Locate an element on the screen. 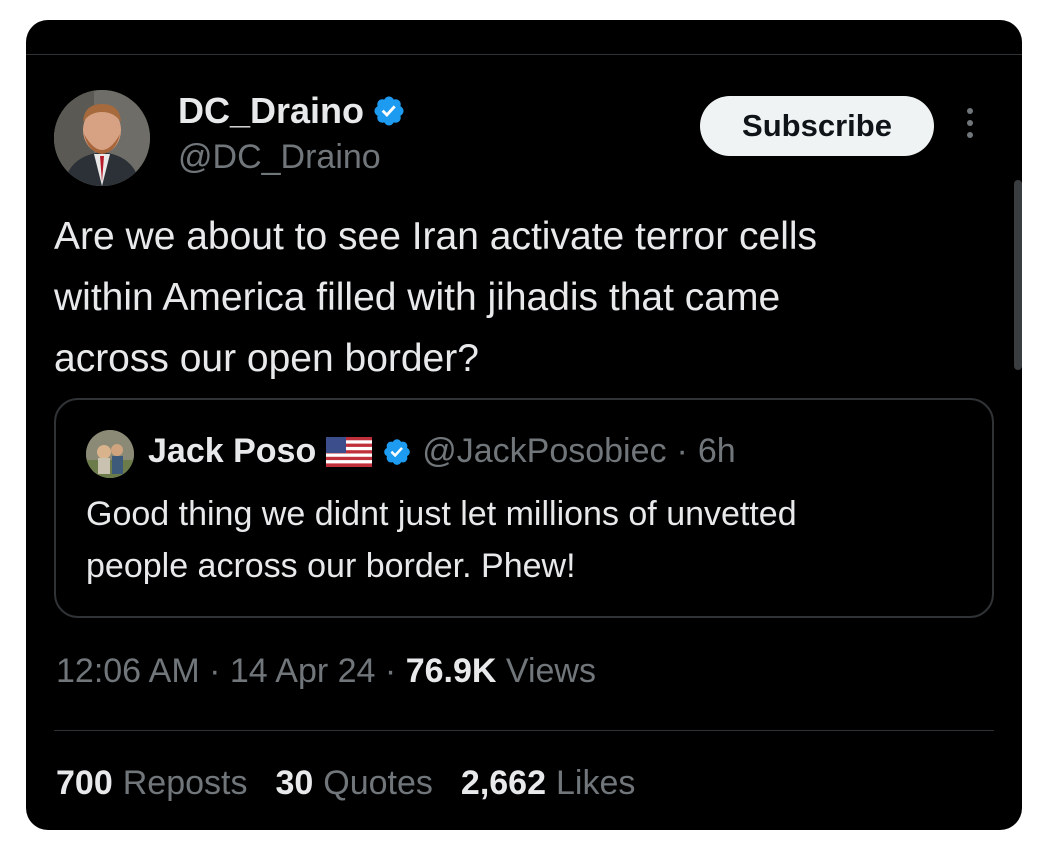 This screenshot has width=1046, height=852. tweet-text-line: across our open border? is located at coordinates (266, 358).